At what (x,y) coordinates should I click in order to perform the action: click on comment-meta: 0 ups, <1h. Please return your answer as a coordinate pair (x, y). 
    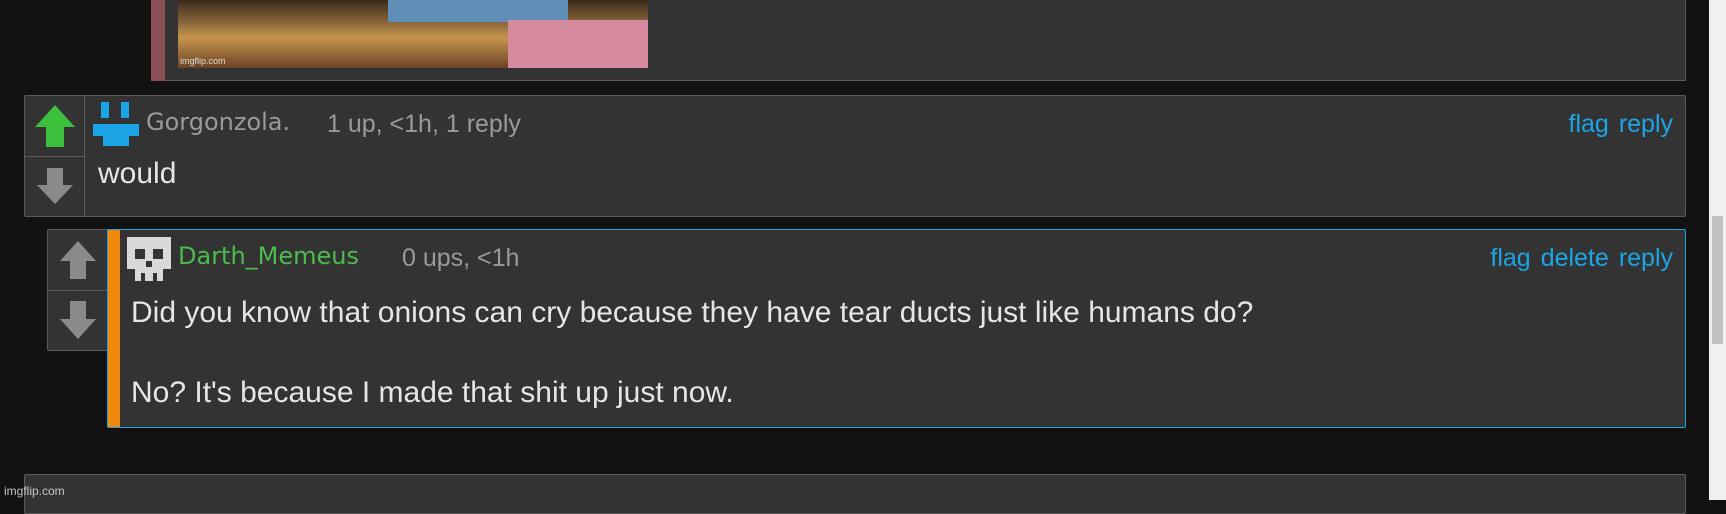
    Looking at the image, I should click on (461, 258).